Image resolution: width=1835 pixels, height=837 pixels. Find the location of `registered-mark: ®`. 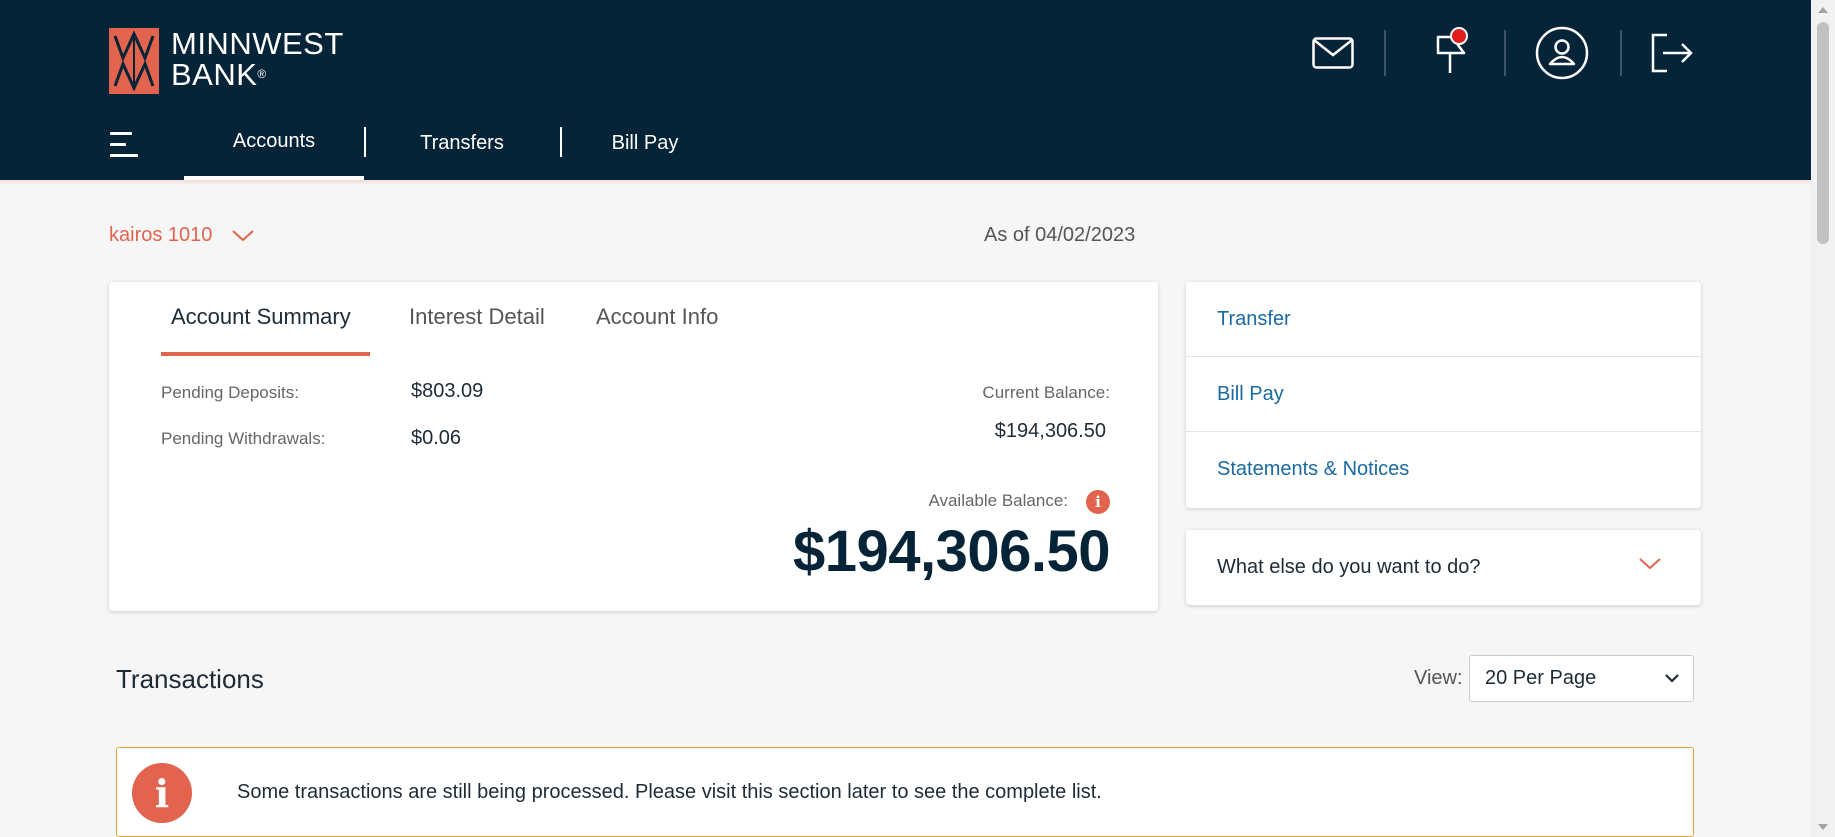

registered-mark: ® is located at coordinates (262, 74).